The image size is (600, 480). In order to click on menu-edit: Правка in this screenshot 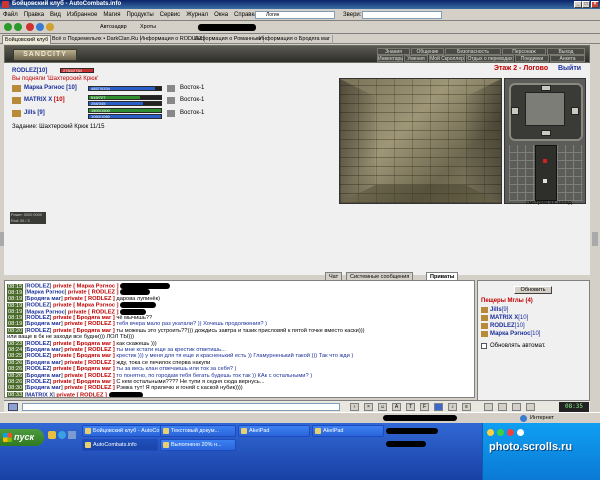, I will do `click(34, 15)`.